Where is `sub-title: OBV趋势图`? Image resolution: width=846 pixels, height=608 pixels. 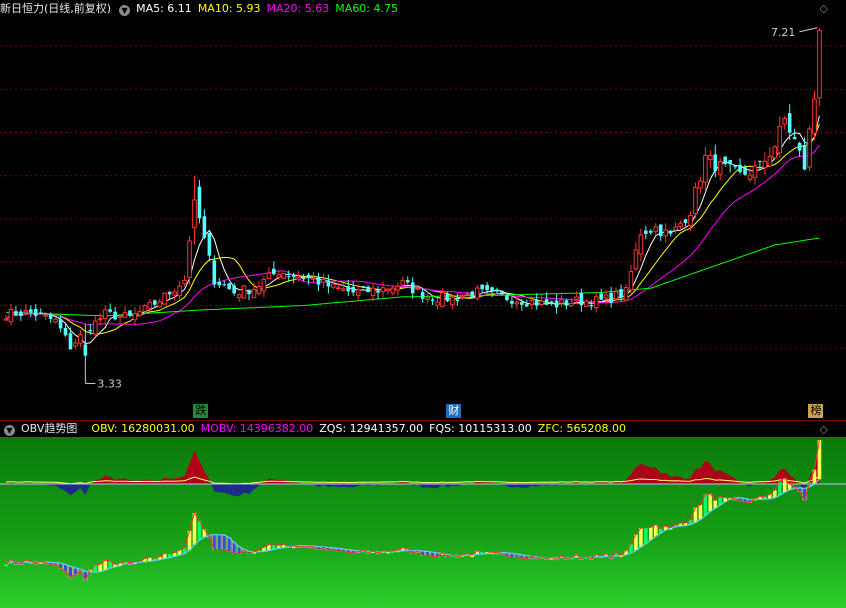
sub-title: OBV趋势图 is located at coordinates (49, 428).